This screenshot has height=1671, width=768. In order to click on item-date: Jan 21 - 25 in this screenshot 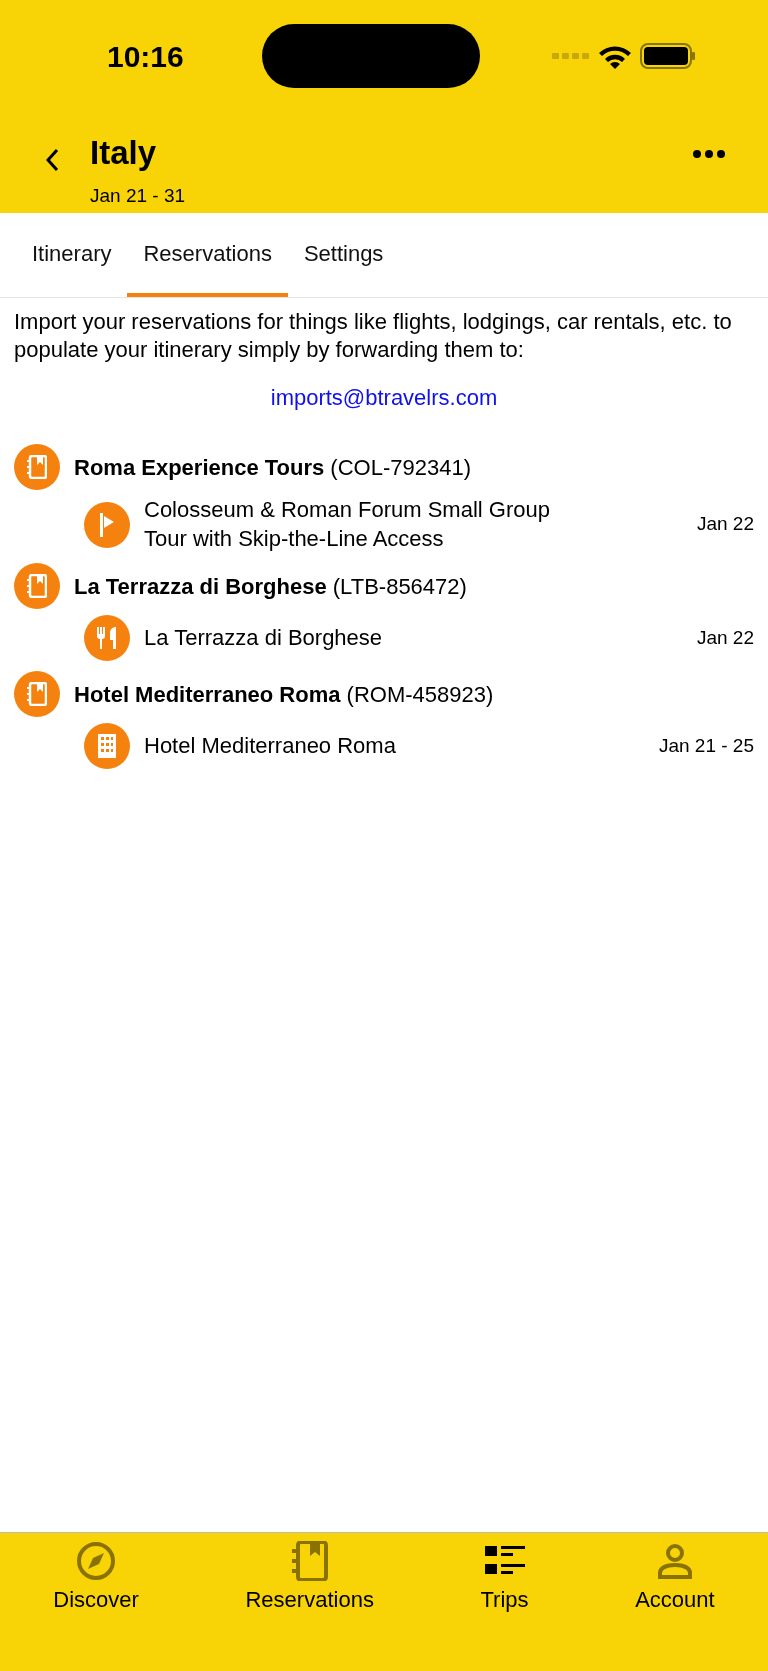, I will do `click(706, 745)`.